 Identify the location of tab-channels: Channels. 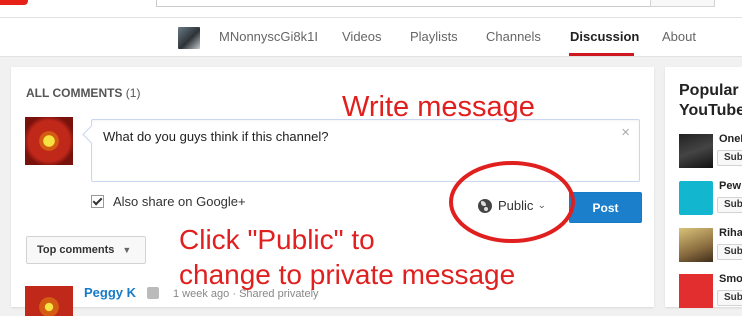
(513, 36).